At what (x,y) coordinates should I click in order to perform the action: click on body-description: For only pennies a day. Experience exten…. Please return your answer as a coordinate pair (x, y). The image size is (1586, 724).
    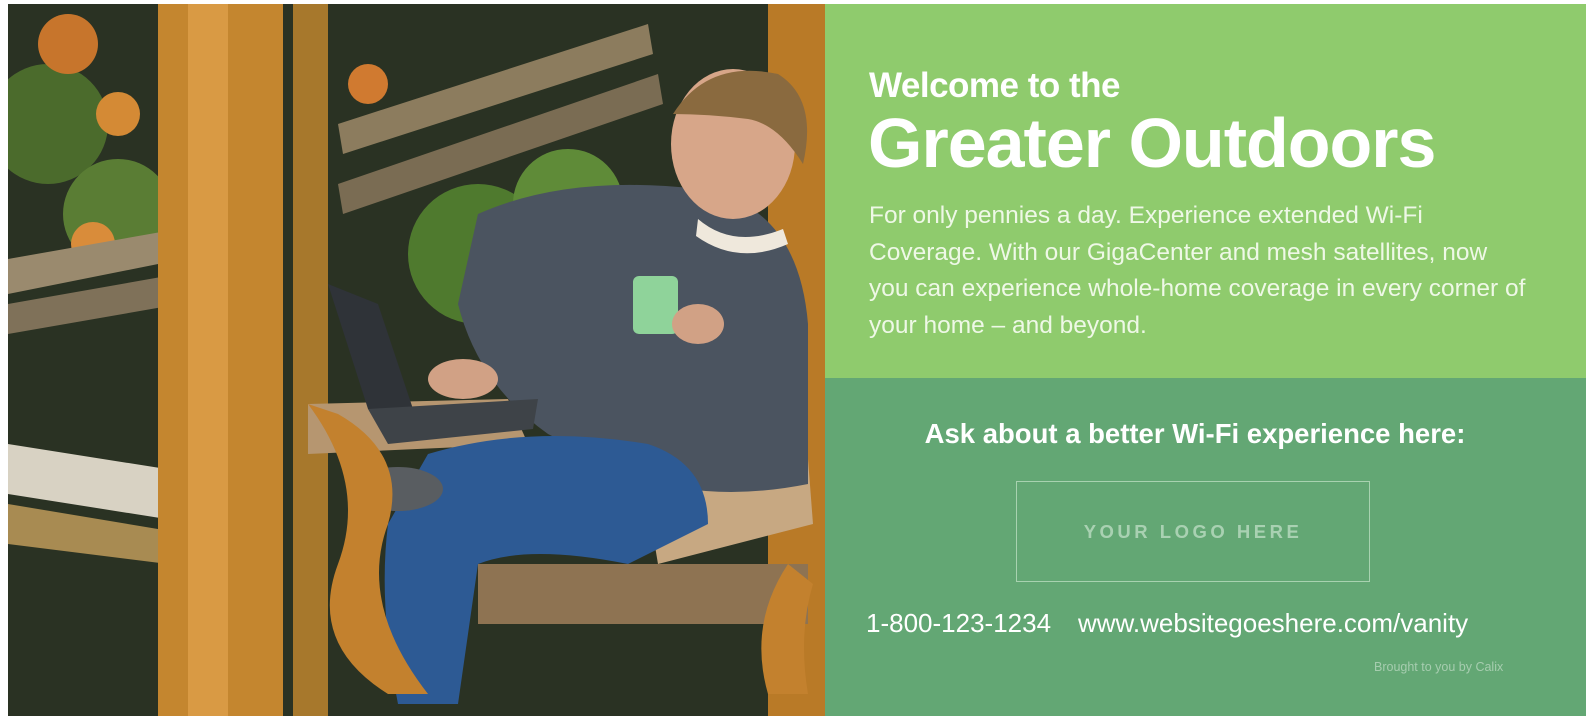
    Looking at the image, I should click on (1197, 270).